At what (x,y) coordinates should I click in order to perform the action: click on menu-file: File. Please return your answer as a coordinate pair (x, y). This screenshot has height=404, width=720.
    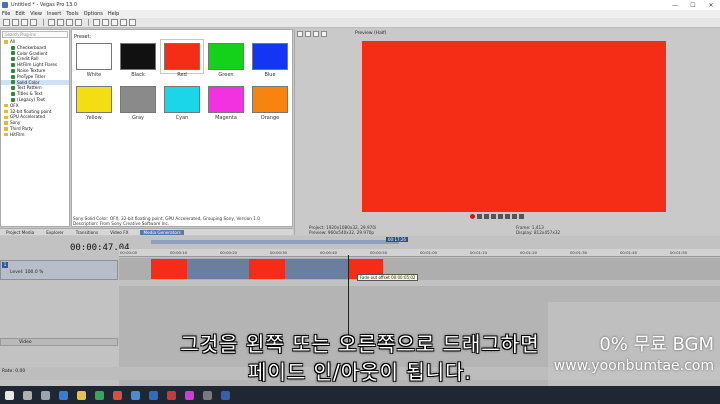
    Looking at the image, I should click on (6, 14).